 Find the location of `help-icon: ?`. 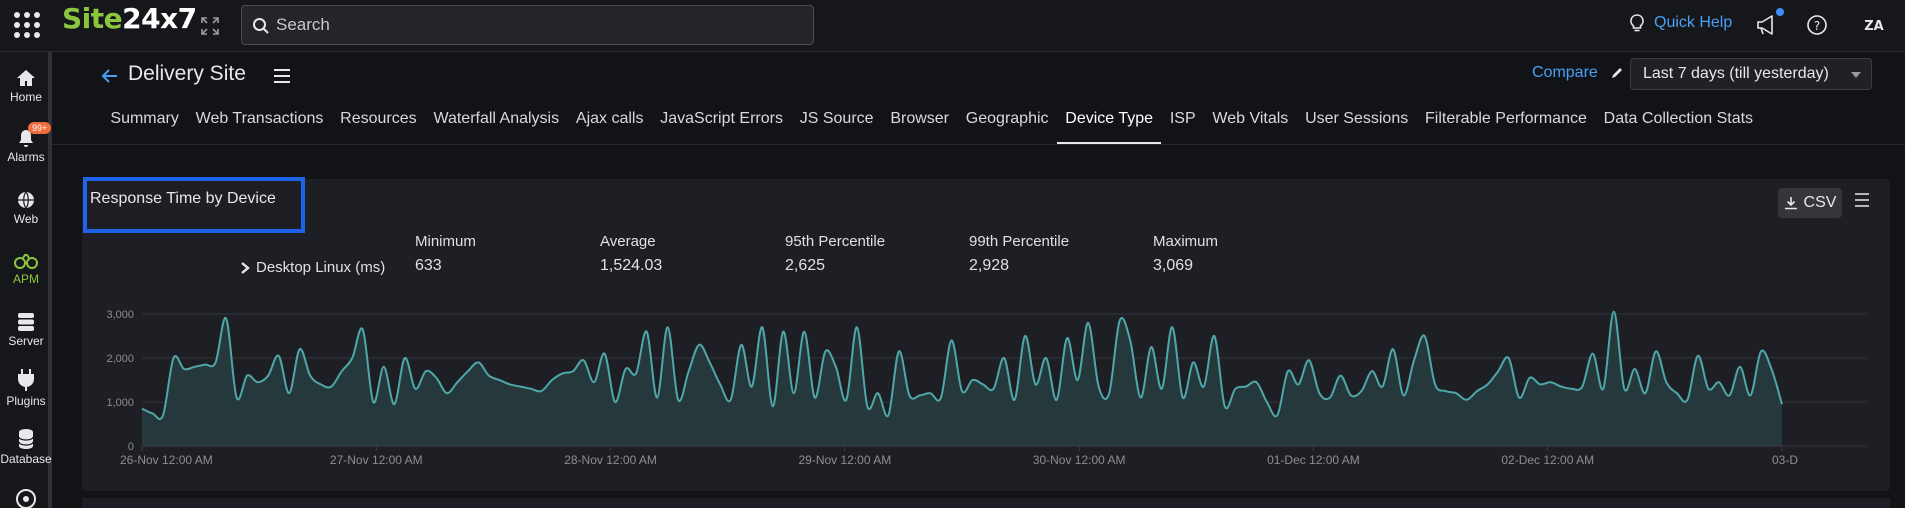

help-icon: ? is located at coordinates (1817, 25).